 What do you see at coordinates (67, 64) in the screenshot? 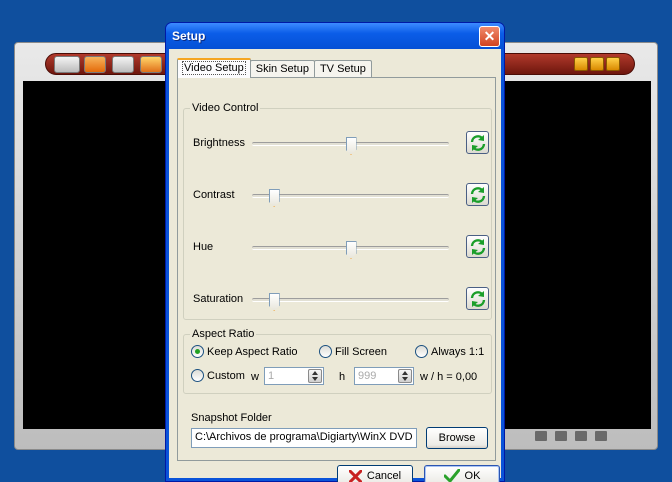
I see `player-video-icon` at bounding box center [67, 64].